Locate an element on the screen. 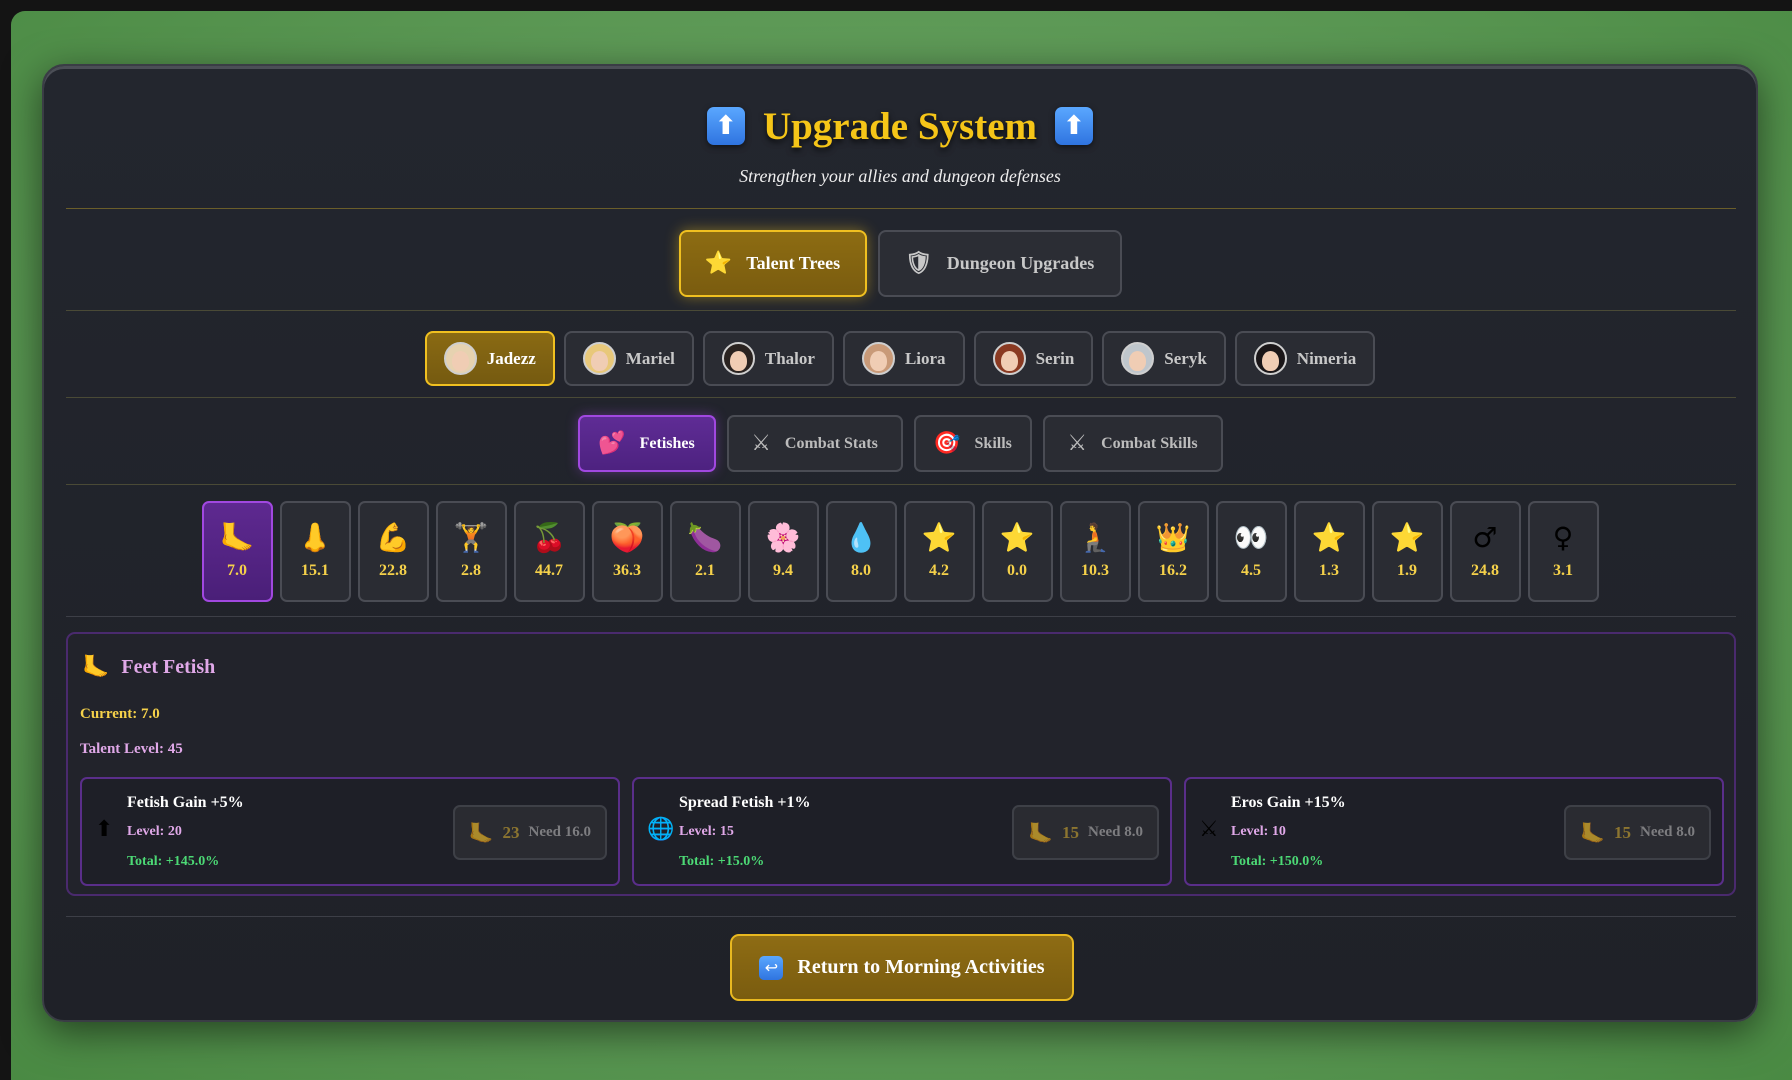 Image resolution: width=1792 pixels, height=1080 pixels. fetish-tile: 🍆 2.1 is located at coordinates (705, 551).